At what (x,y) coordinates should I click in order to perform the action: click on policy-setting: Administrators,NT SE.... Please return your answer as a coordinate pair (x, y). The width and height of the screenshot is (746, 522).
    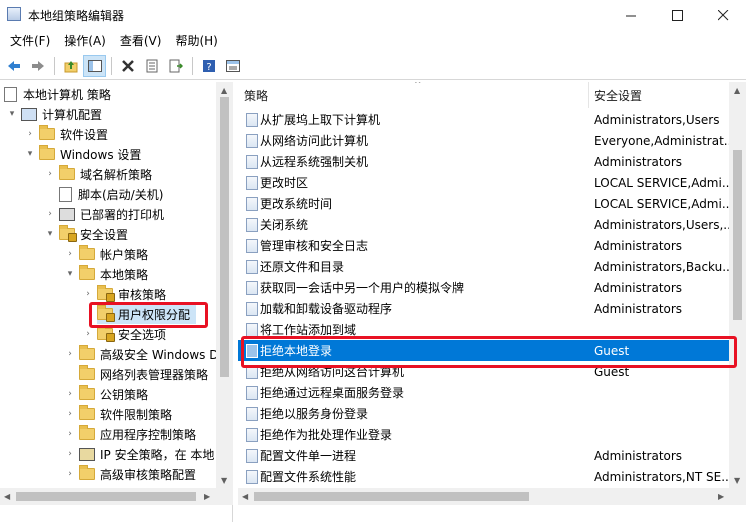
    Looking at the image, I should click on (663, 476).